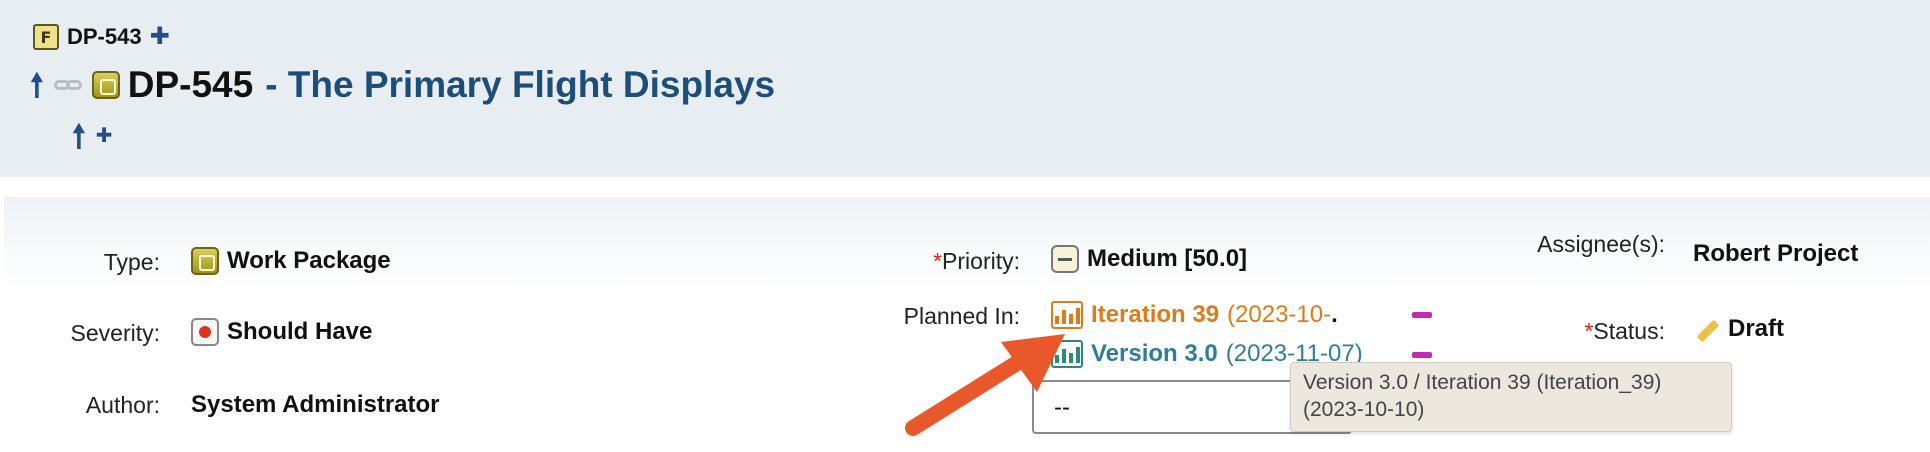 The image size is (1930, 452). What do you see at coordinates (1775, 254) in the screenshot?
I see `assignee-value: Robert Project` at bounding box center [1775, 254].